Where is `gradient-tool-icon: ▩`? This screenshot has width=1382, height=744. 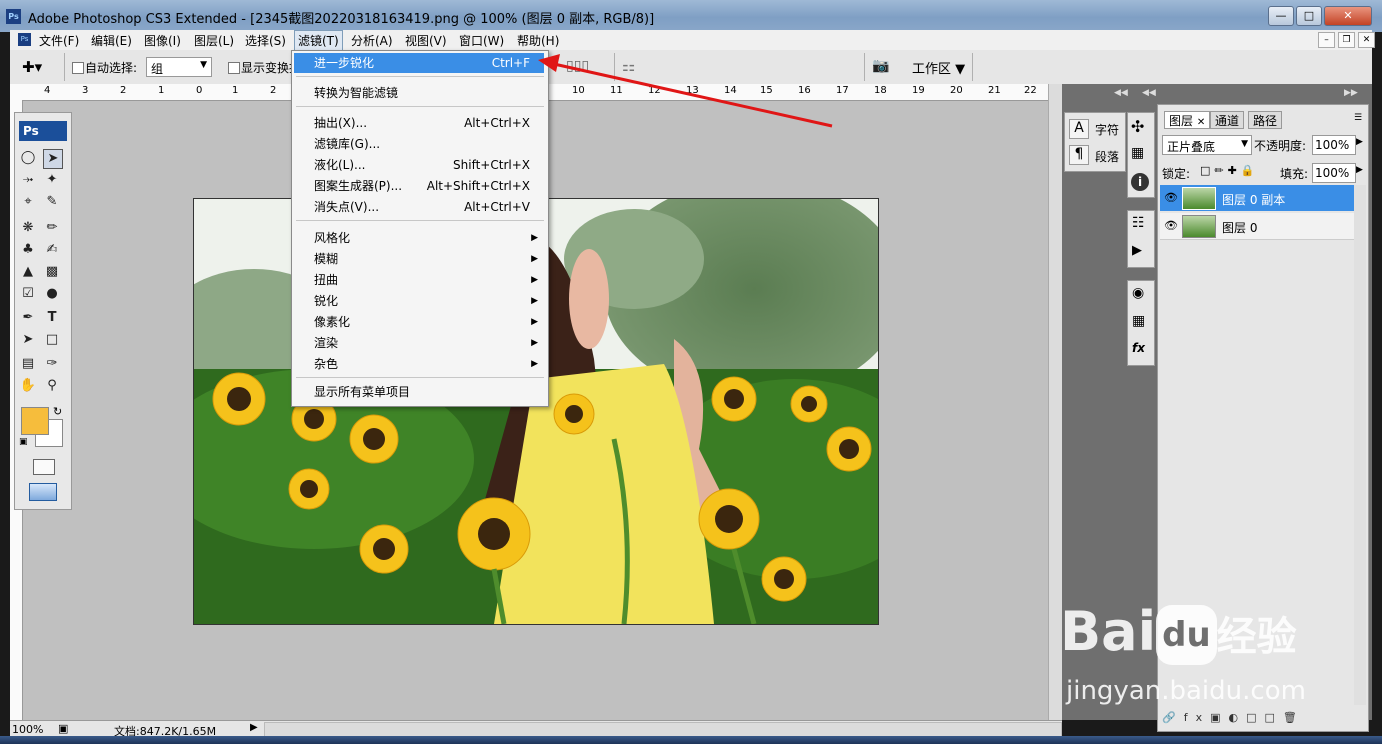 gradient-tool-icon: ▩ is located at coordinates (52, 272).